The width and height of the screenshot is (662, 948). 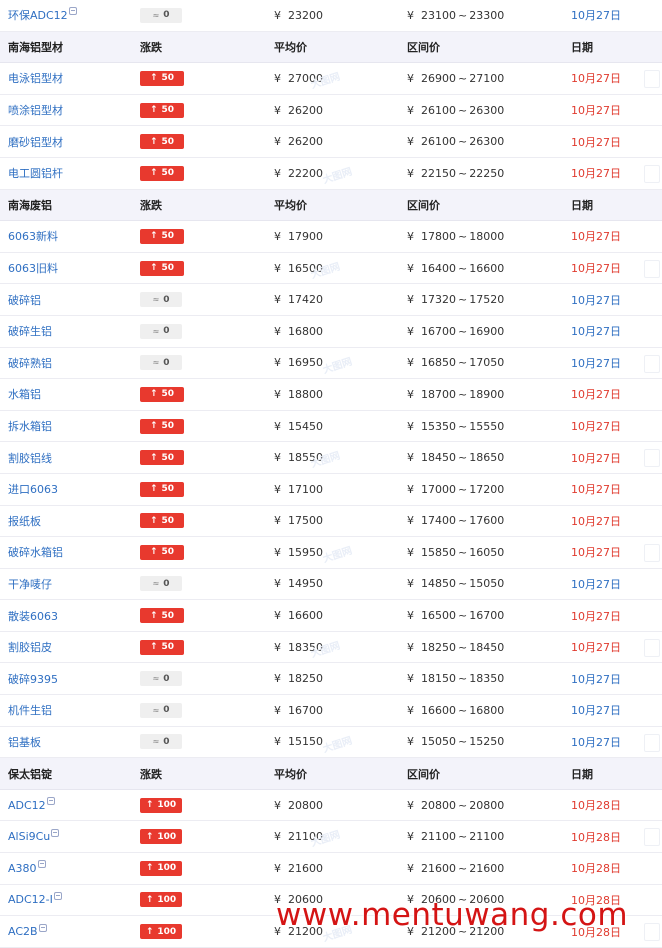 What do you see at coordinates (27, 805) in the screenshot?
I see `product-link: ADC12` at bounding box center [27, 805].